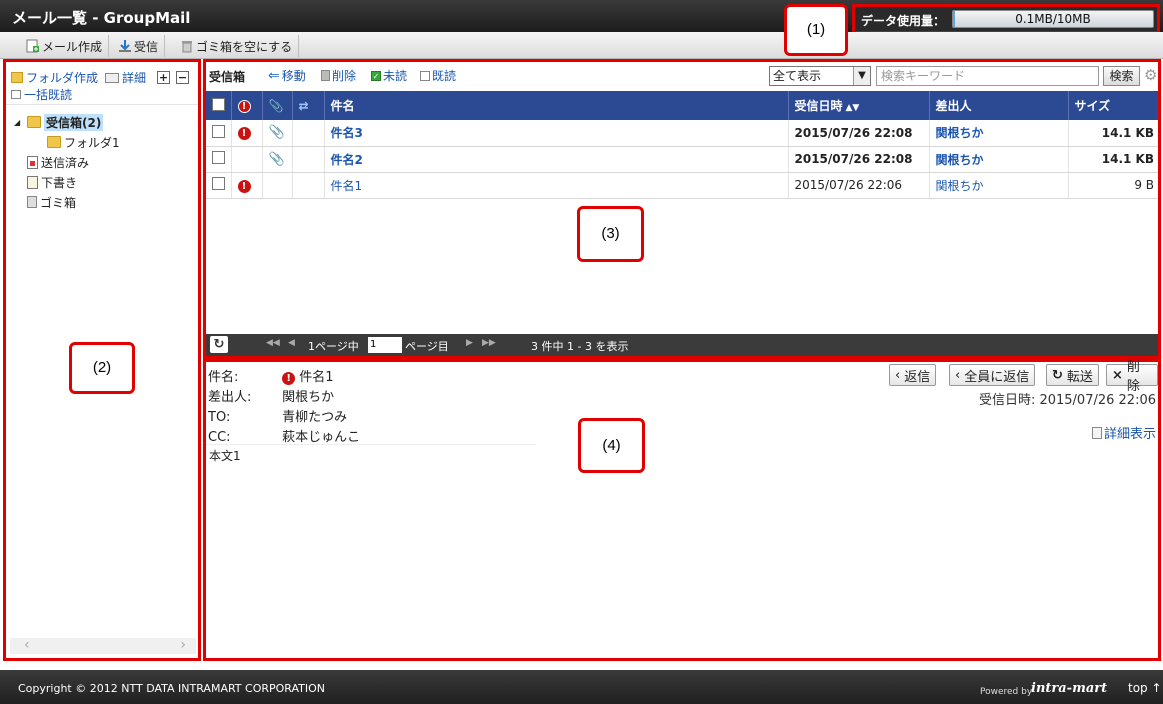  I want to click on reply-status-header: ⇄, so click(308, 105).